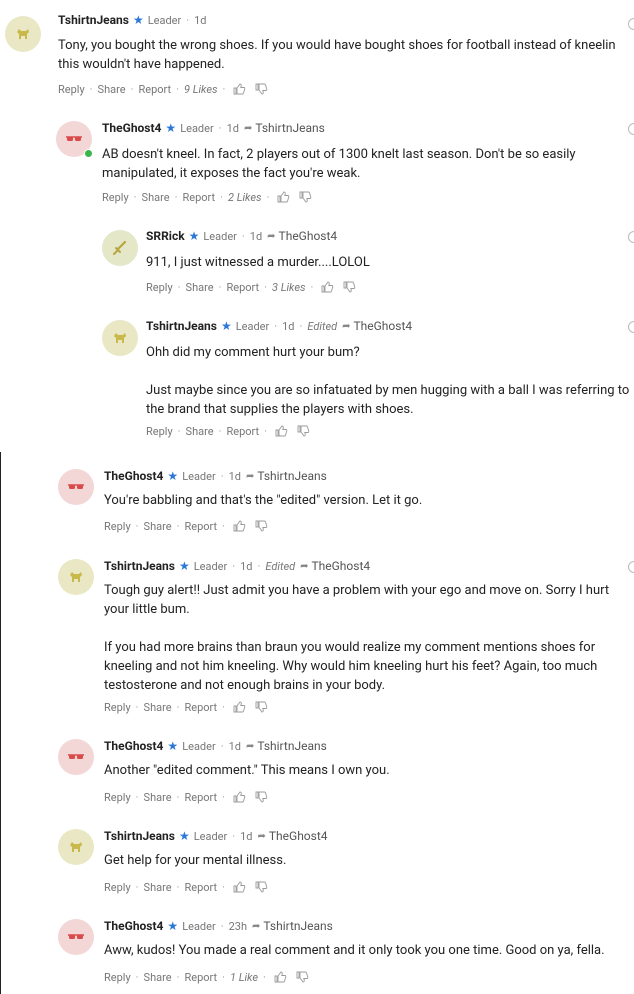 This screenshot has width=634, height=994. I want to click on likes-count: 3 Likes, so click(289, 287).